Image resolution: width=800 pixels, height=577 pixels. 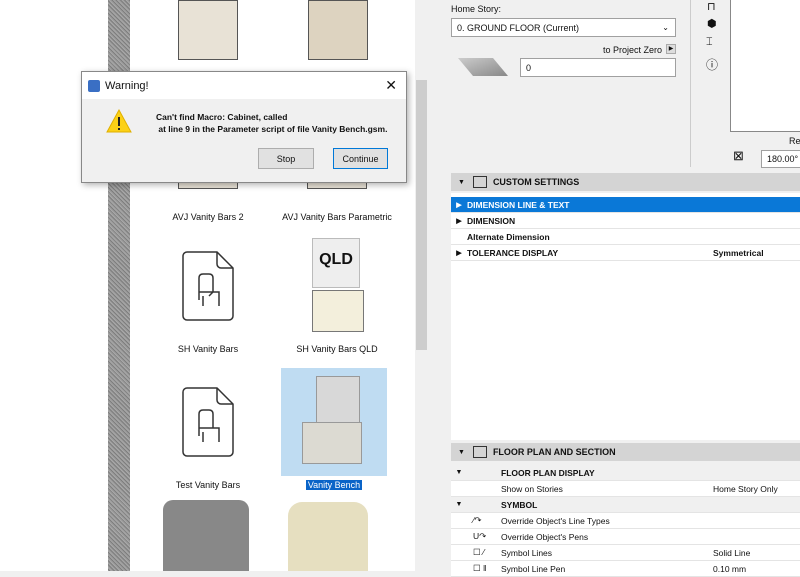 I want to click on home-story-value: 0. GROUND FLOOR (Current), so click(x=518, y=27).